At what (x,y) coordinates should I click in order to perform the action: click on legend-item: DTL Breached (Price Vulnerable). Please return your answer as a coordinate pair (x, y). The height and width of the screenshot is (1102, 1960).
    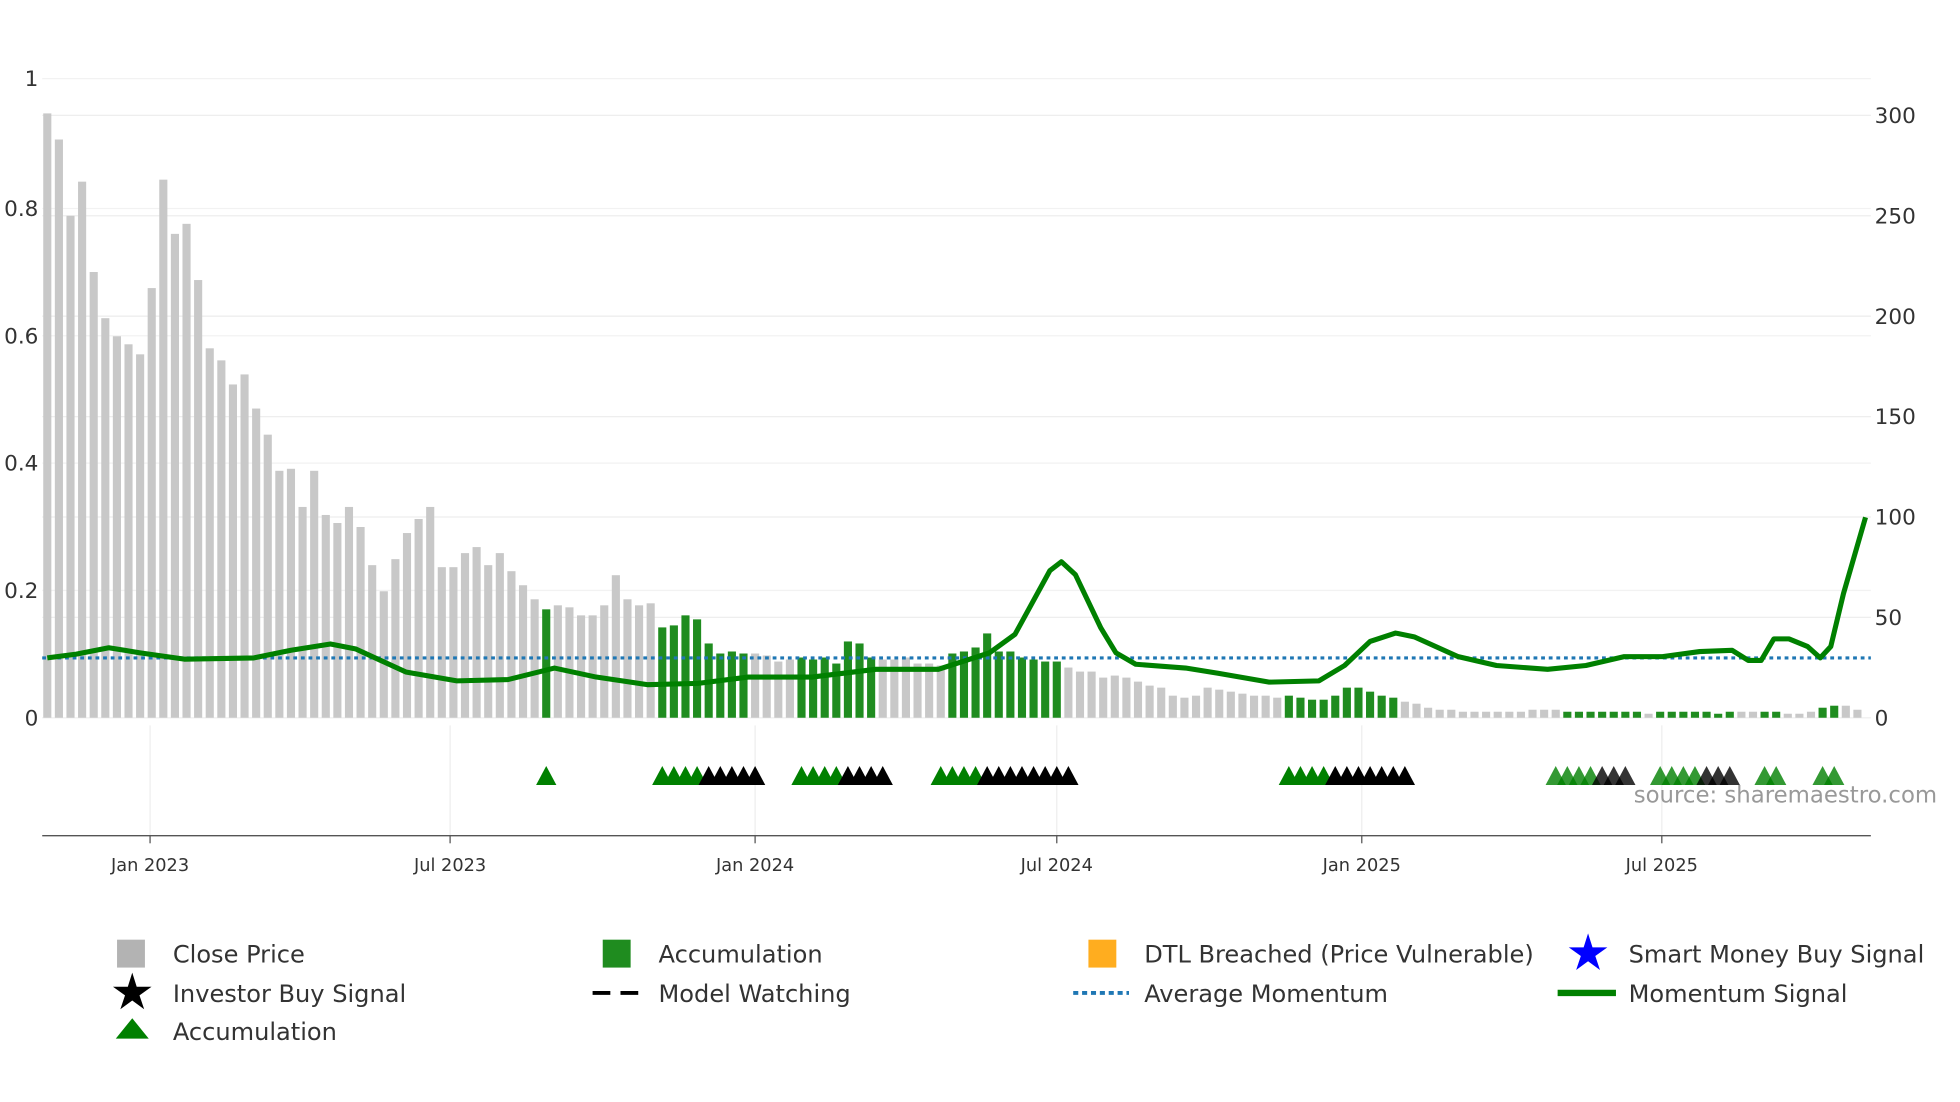
    Looking at the image, I should click on (1311, 954).